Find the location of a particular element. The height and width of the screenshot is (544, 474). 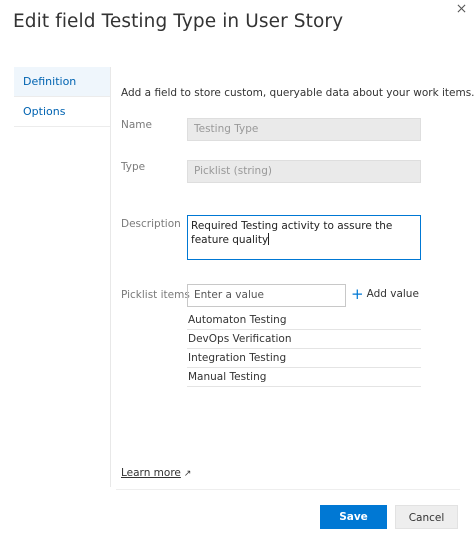

dialog-title: Edit field Testing Type in User Story is located at coordinates (178, 21).